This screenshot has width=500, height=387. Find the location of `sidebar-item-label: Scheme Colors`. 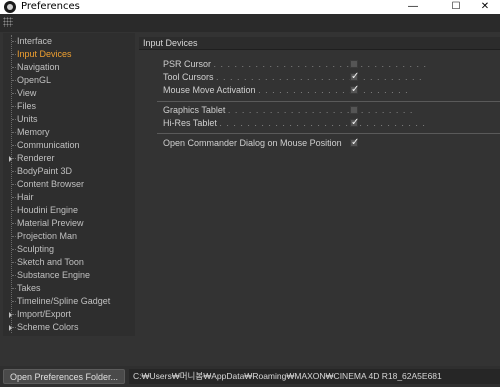

sidebar-item-label: Scheme Colors is located at coordinates (48, 327).